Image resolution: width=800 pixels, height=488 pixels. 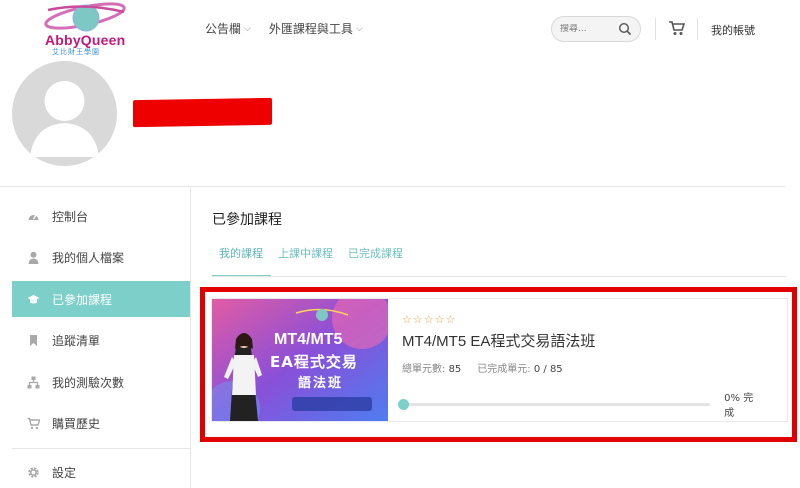 I want to click on sidebar-item-label: 購買歷史, so click(x=76, y=424).